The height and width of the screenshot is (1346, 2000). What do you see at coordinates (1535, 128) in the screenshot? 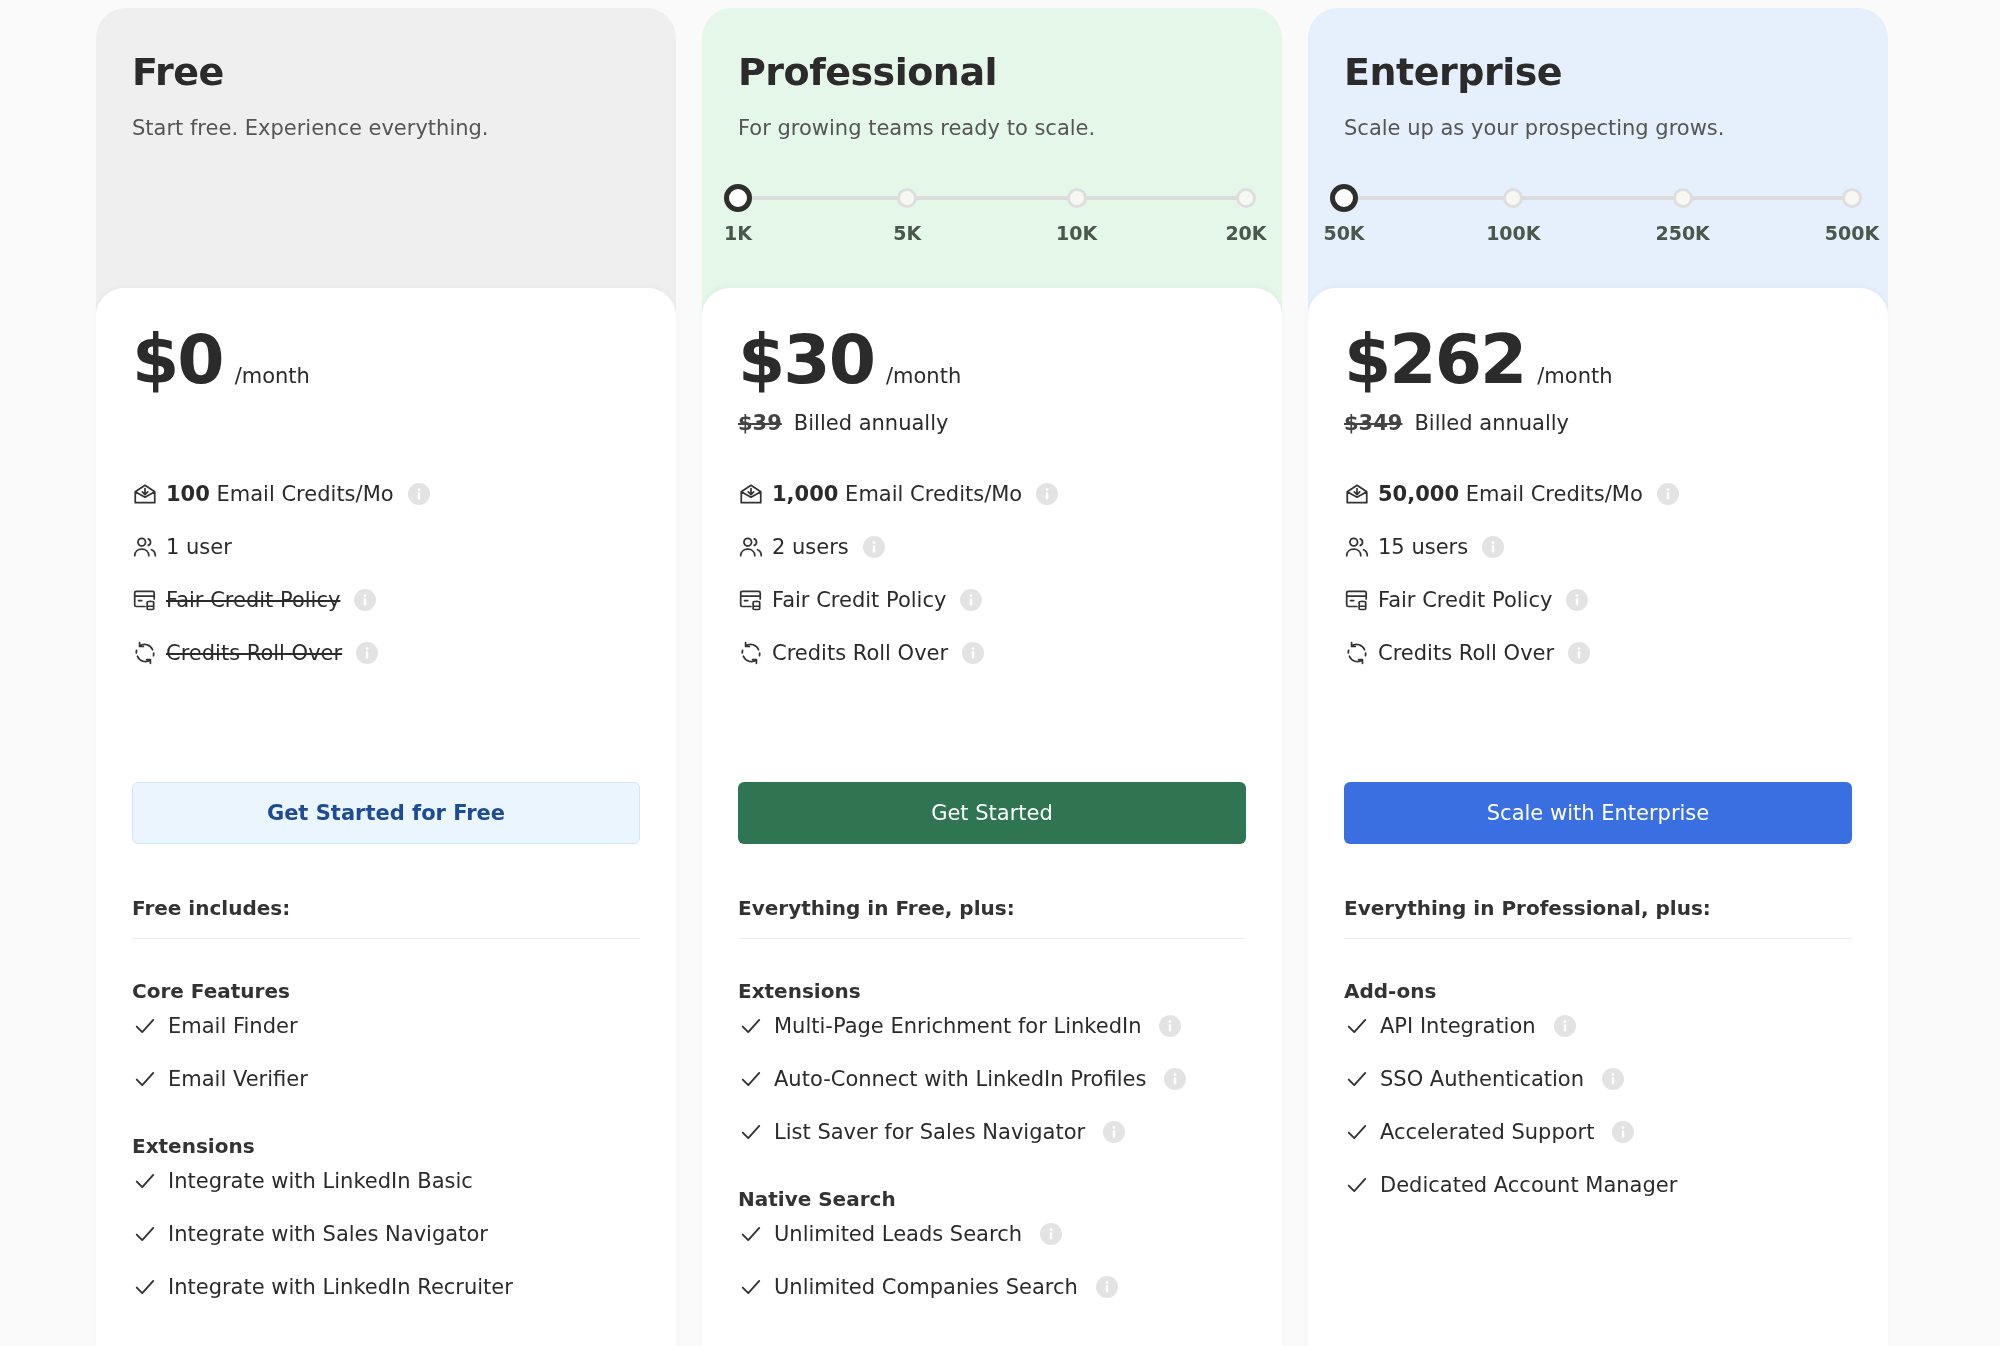
I see `plan-tagline: Scale up as your prospecting grows.` at bounding box center [1535, 128].